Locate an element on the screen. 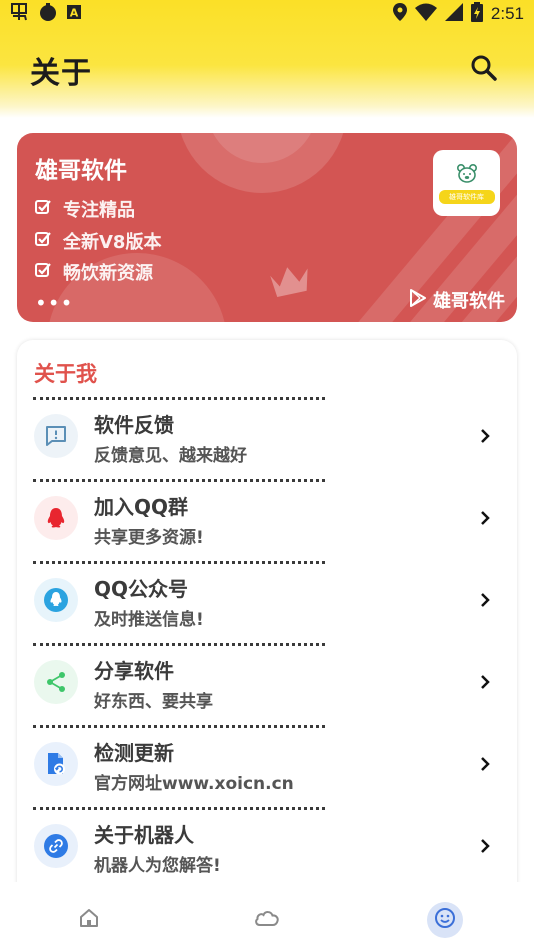 The width and height of the screenshot is (534, 950). cloud-icon is located at coordinates (267, 920).